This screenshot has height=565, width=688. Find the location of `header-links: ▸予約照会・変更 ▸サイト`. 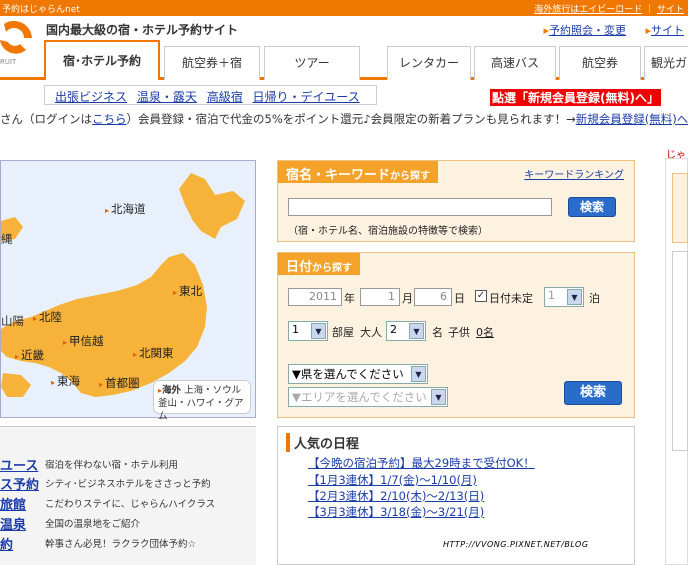

header-links: ▸予約照会・変更 ▸サイト is located at coordinates (605, 30).